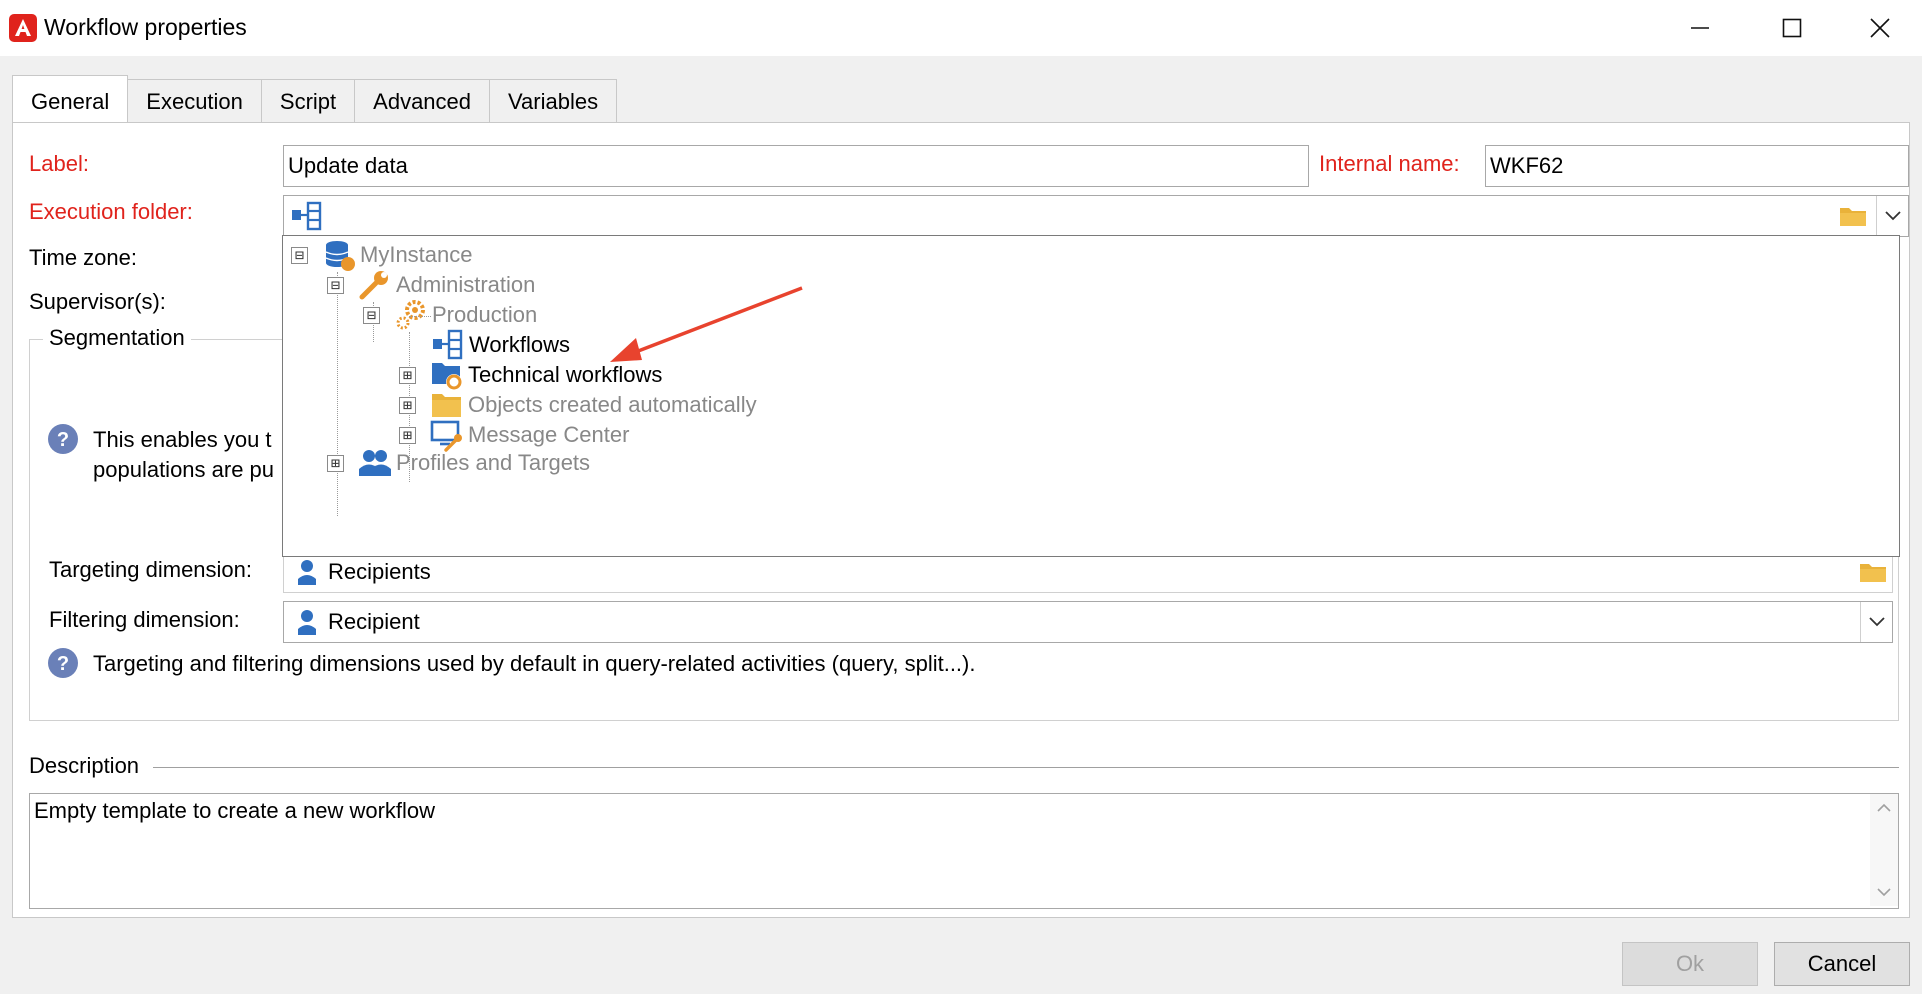 The height and width of the screenshot is (994, 1922). What do you see at coordinates (373, 285) in the screenshot?
I see `wrench-icon` at bounding box center [373, 285].